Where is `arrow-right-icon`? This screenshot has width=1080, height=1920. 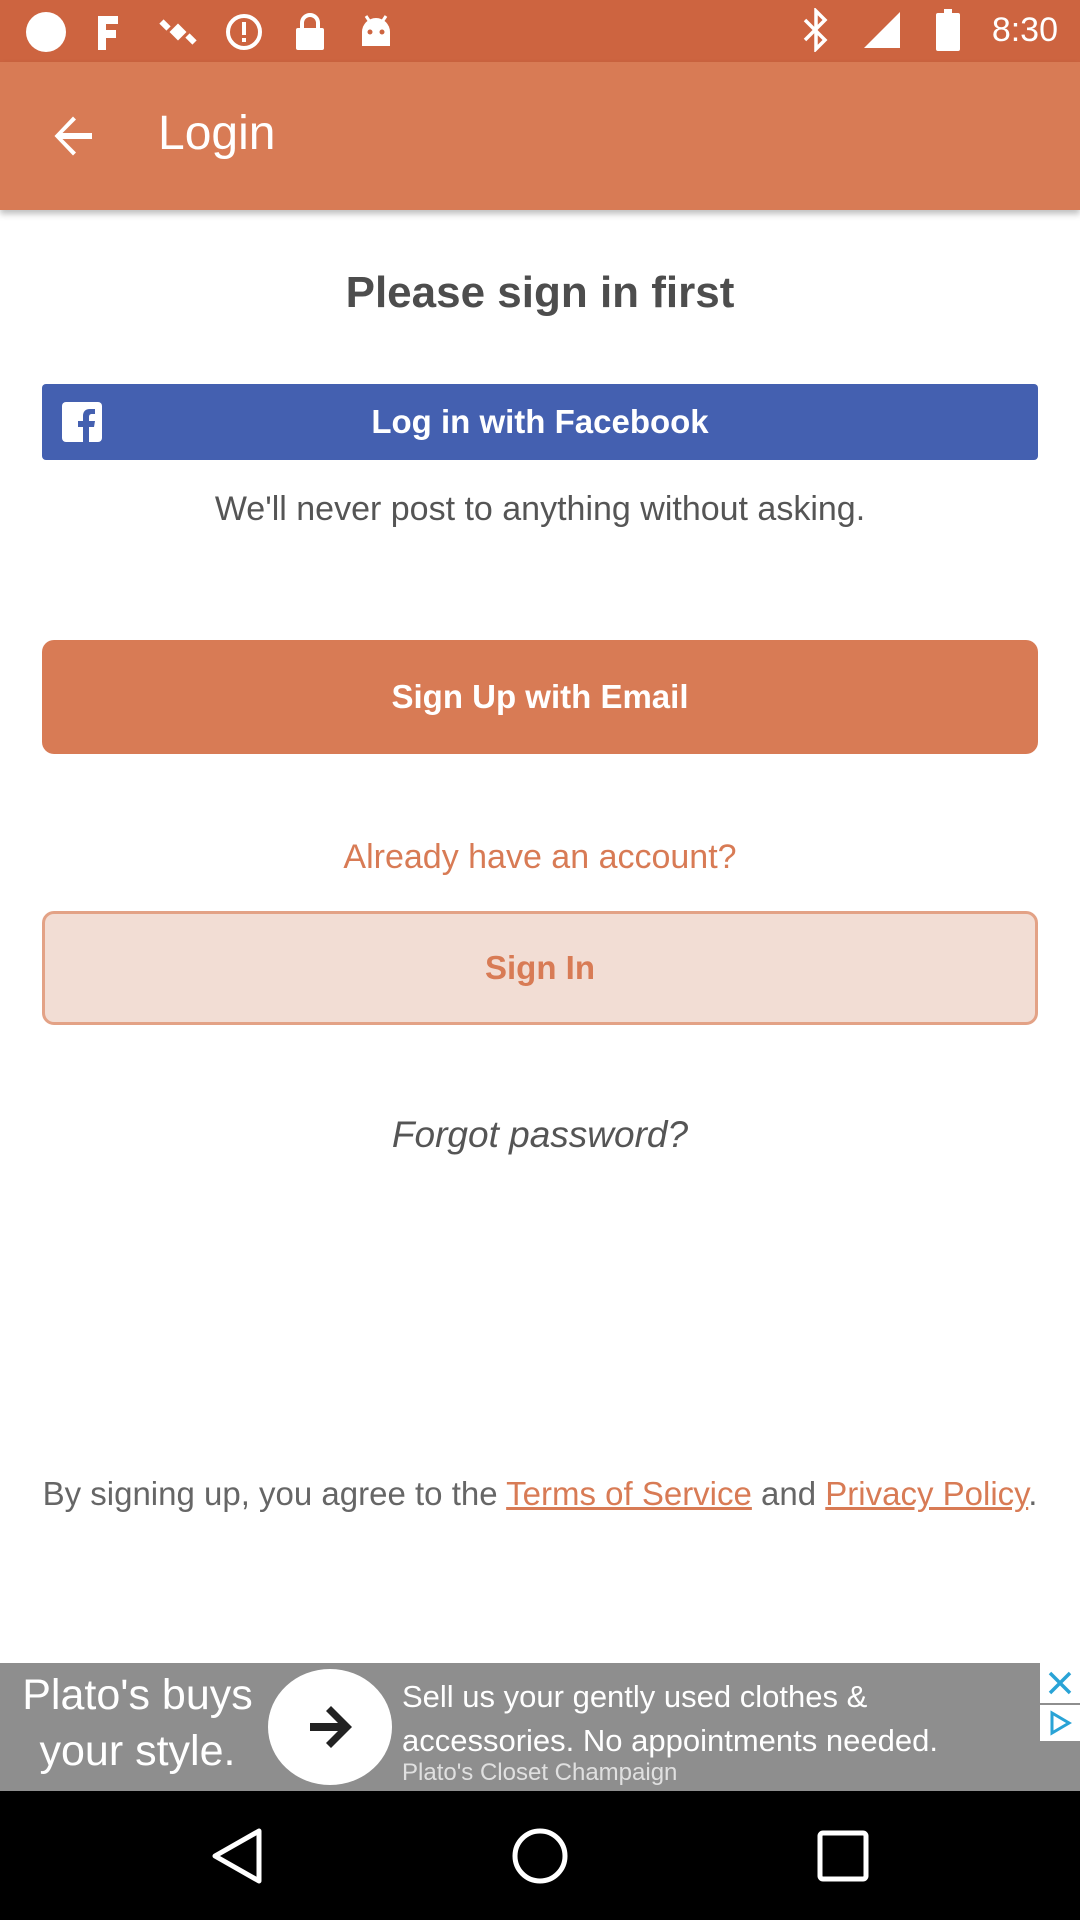 arrow-right-icon is located at coordinates (331, 1727).